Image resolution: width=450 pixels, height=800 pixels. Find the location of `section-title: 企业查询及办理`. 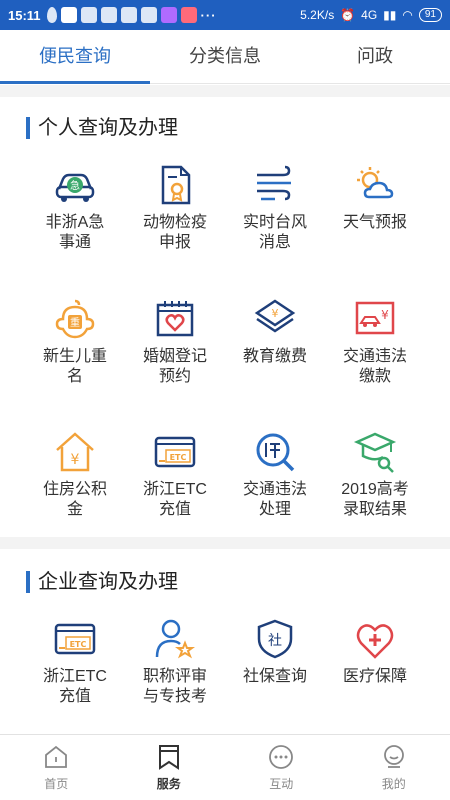

section-title: 企业查询及办理 is located at coordinates (102, 582).